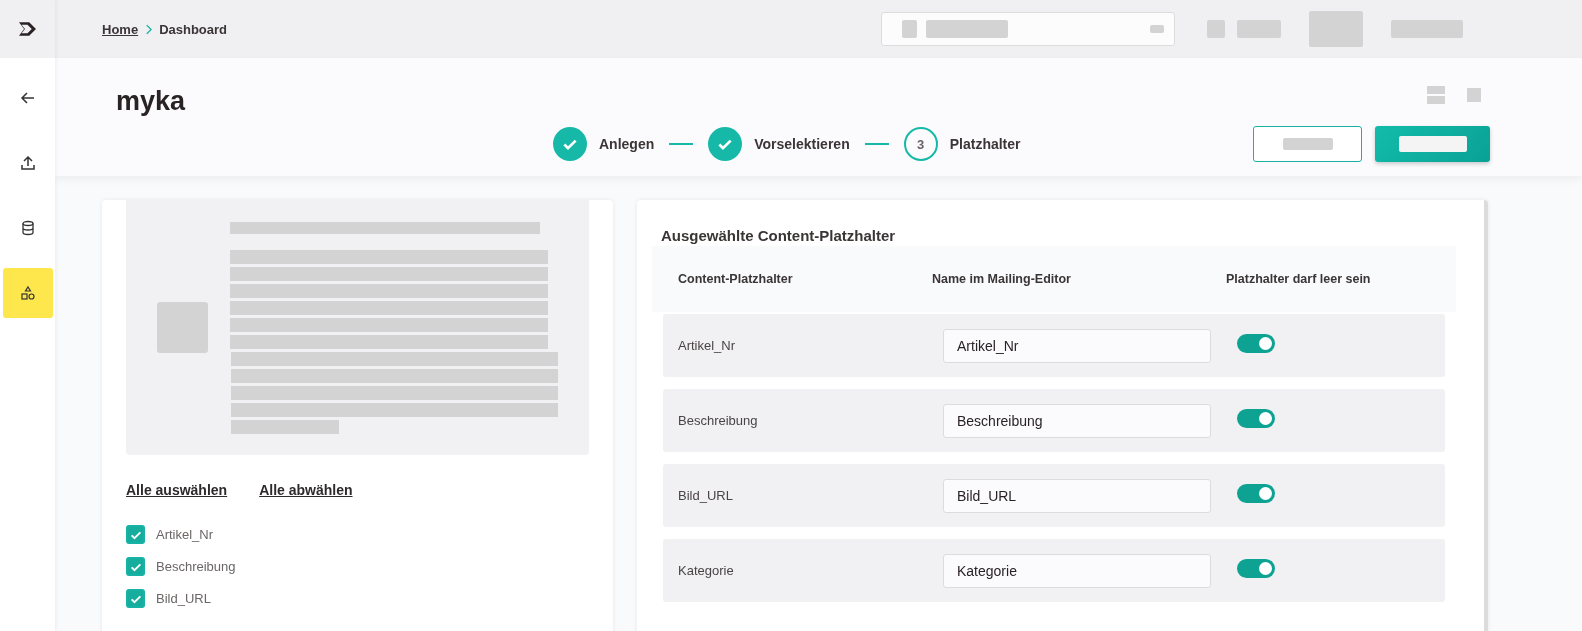 This screenshot has width=1582, height=631. Describe the element at coordinates (1077, 420) in the screenshot. I see `input-field: Beschreibung` at that location.